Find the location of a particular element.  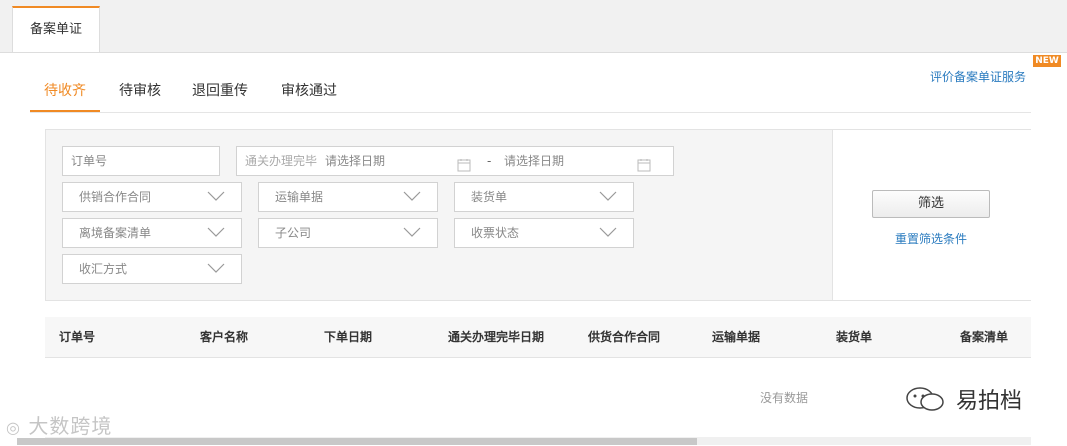

transport-doc-select: 运输单据 is located at coordinates (348, 197).